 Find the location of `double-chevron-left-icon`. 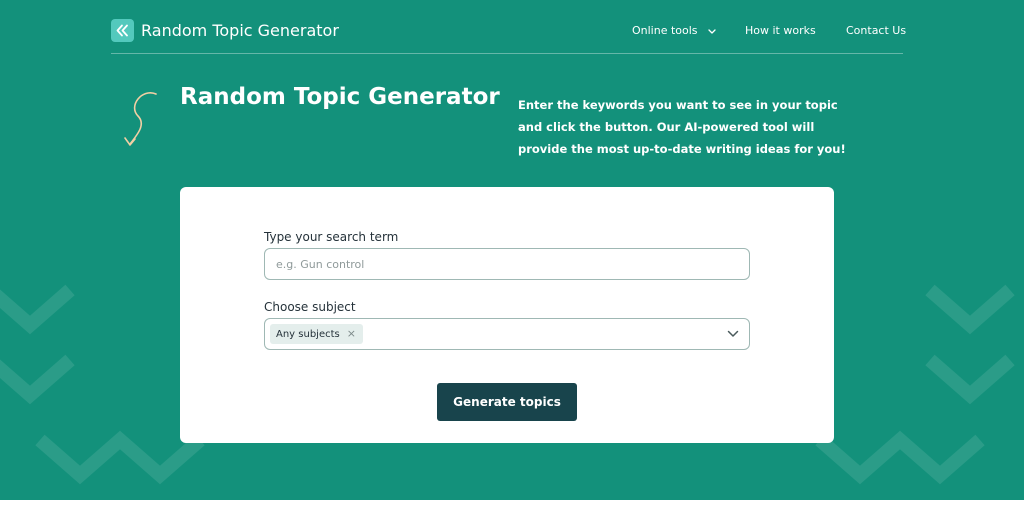

double-chevron-left-icon is located at coordinates (122, 30).